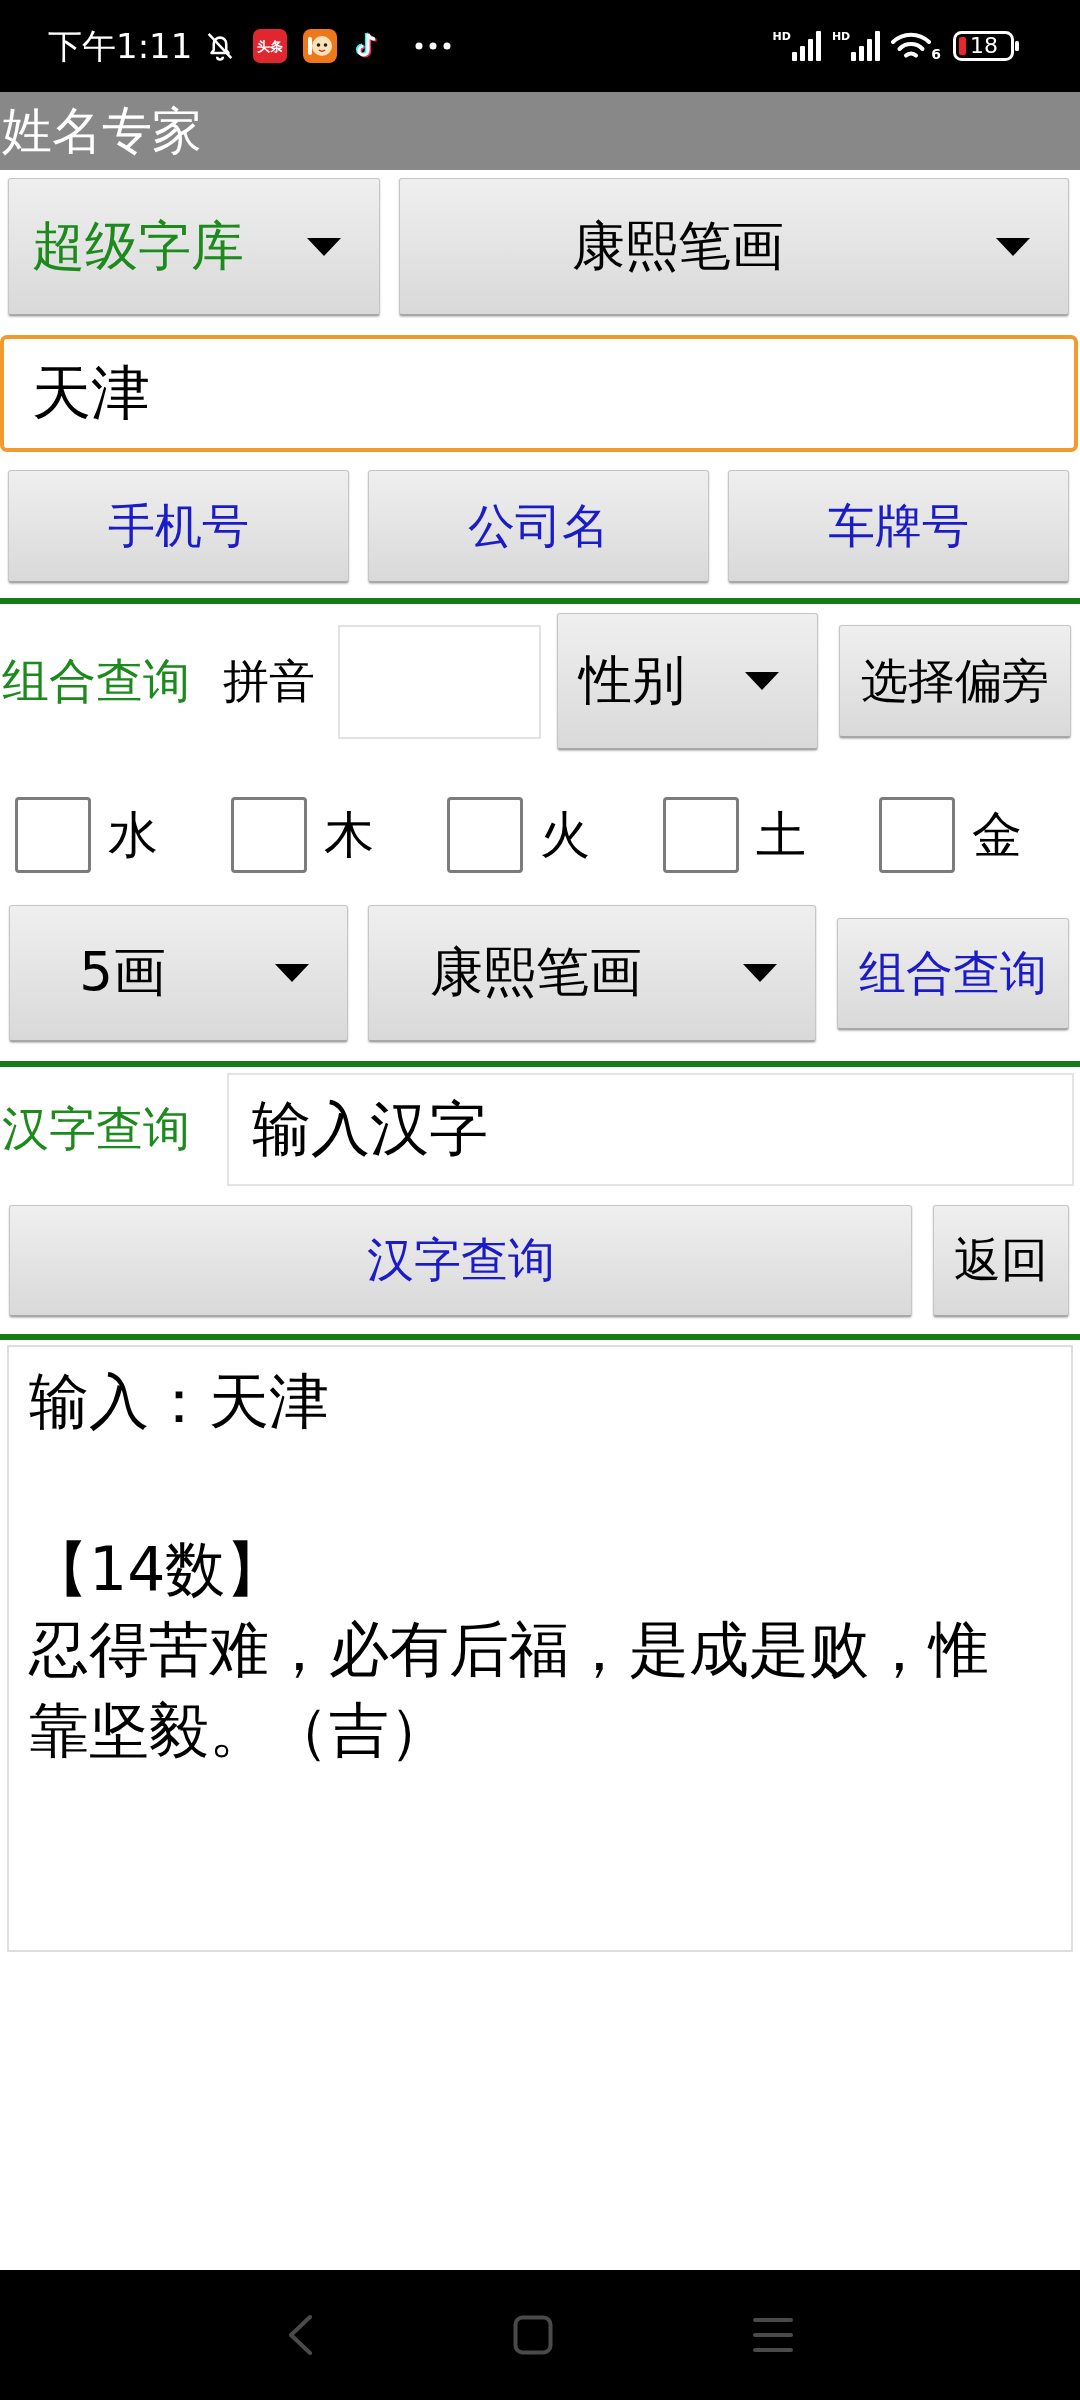  I want to click on combo-query-button: 组合查询, so click(953, 973).